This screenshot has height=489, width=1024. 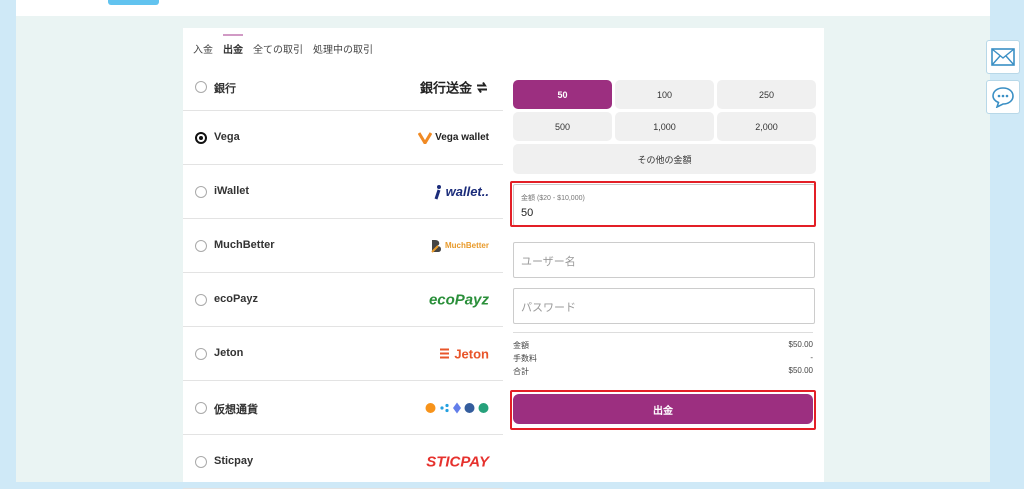 I want to click on method-iwallet: iWallet wallet.., so click(x=343, y=192).